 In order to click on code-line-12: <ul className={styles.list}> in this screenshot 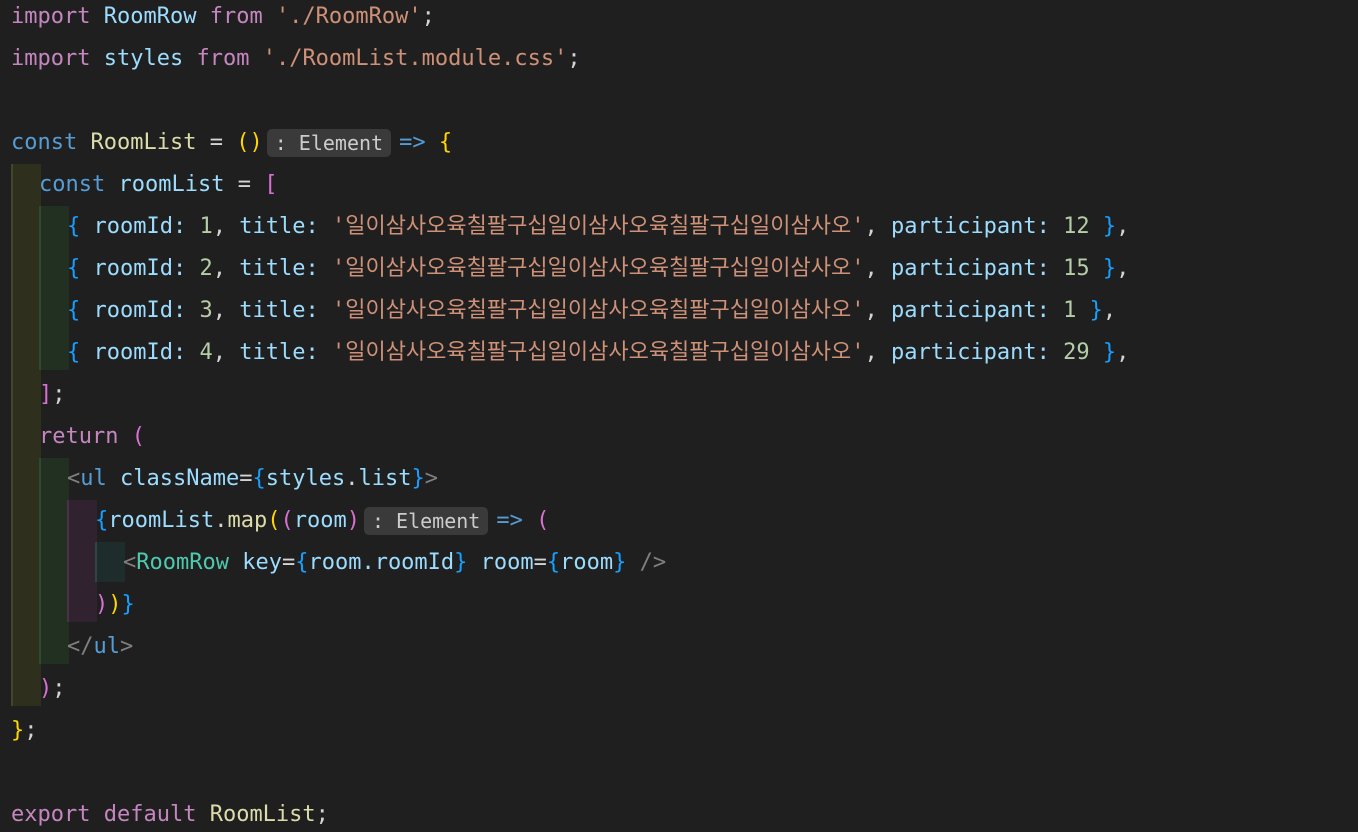, I will do `click(252, 479)`.